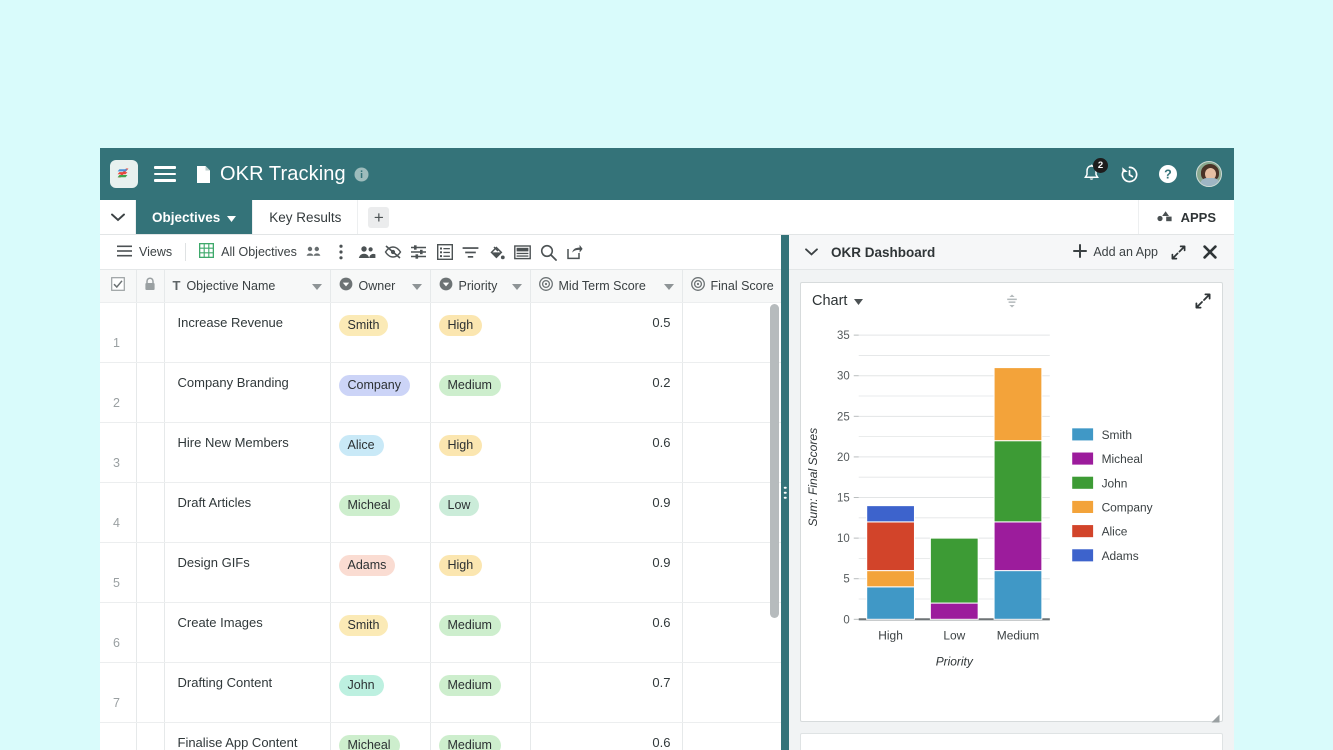 The width and height of the screenshot is (1333, 750). What do you see at coordinates (606, 286) in the screenshot?
I see `column-header-mid-term-score: Mid Term Score` at bounding box center [606, 286].